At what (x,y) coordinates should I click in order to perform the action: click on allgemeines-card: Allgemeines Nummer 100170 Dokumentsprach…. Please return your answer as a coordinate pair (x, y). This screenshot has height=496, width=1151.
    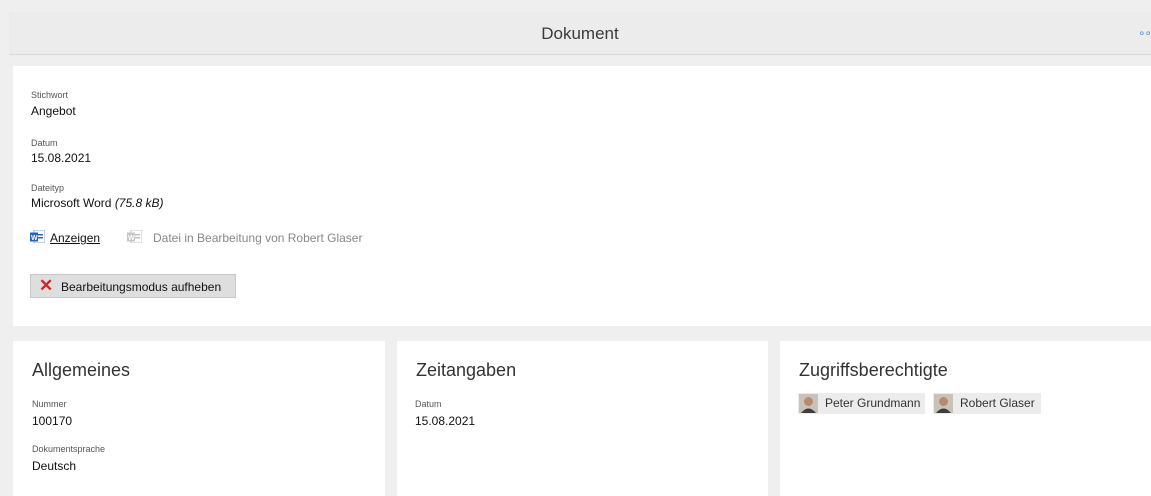
    Looking at the image, I should click on (199, 418).